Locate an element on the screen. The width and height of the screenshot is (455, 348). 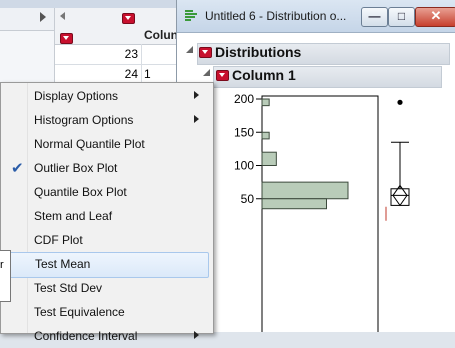
menu-item-stem-and-leaf: Stem and Leaf is located at coordinates (106, 216).